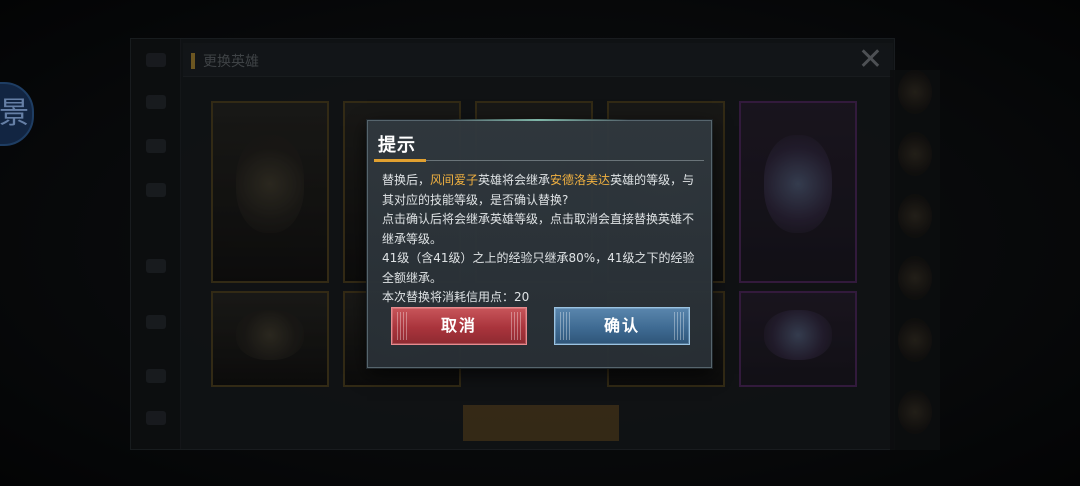  Describe the element at coordinates (538, 268) in the screenshot. I see `message-paragraph-3: 41级（含41级）之上的经验只继承80%，41级之下的经验全额继承。` at that location.